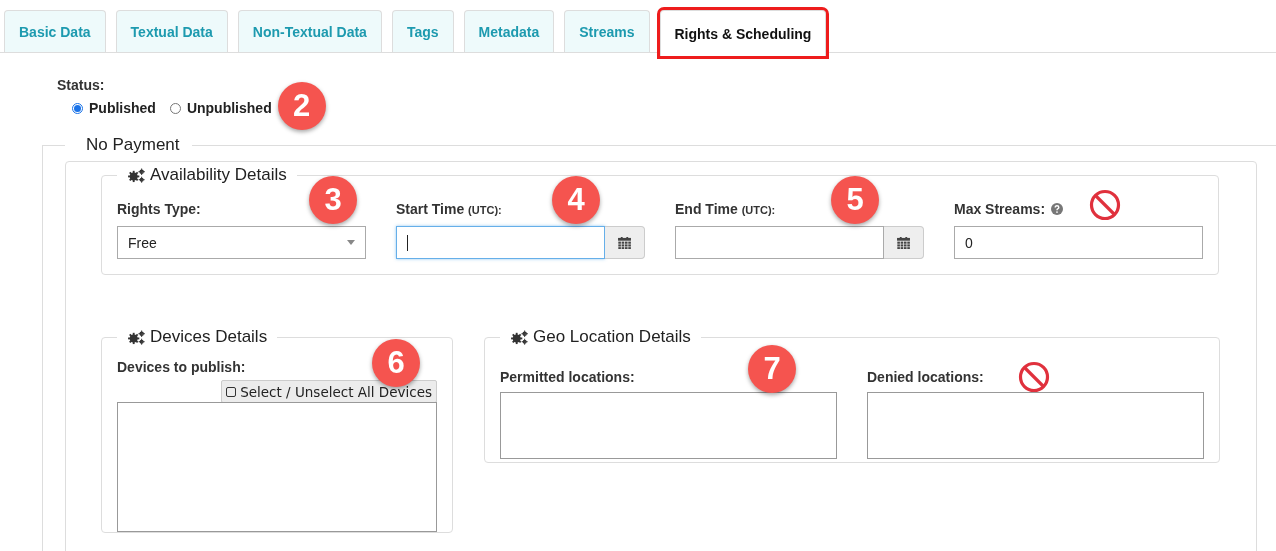 The width and height of the screenshot is (1276, 551). Describe the element at coordinates (128, 145) in the screenshot. I see `section-legend: No Payment` at that location.